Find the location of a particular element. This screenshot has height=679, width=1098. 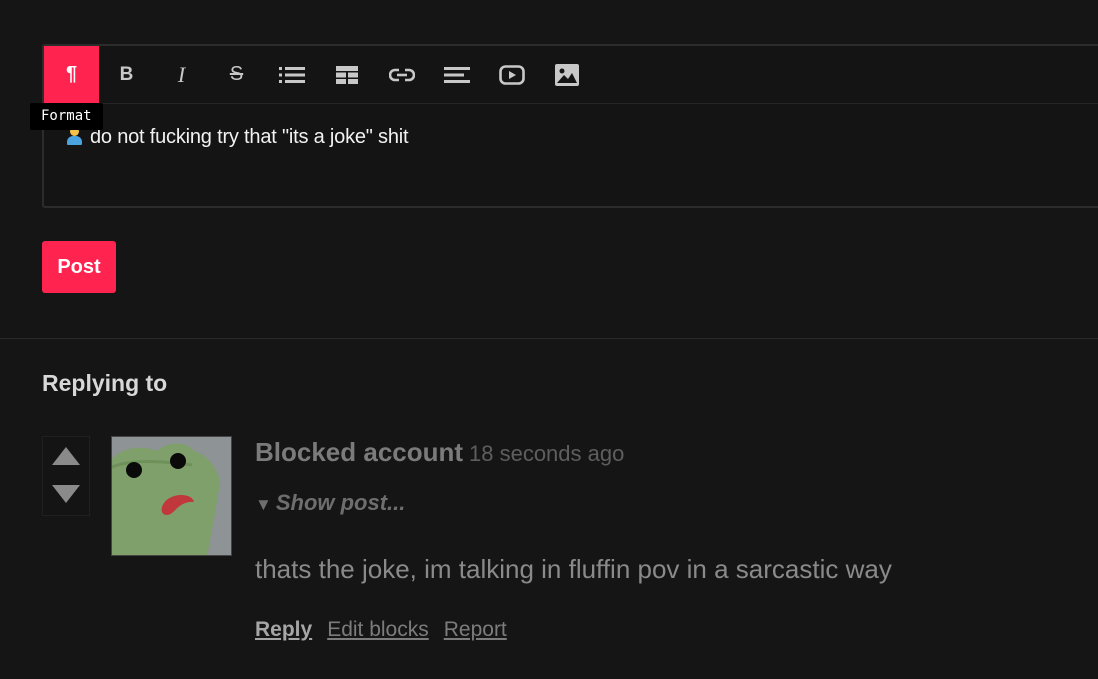

link-button is located at coordinates (401, 74).